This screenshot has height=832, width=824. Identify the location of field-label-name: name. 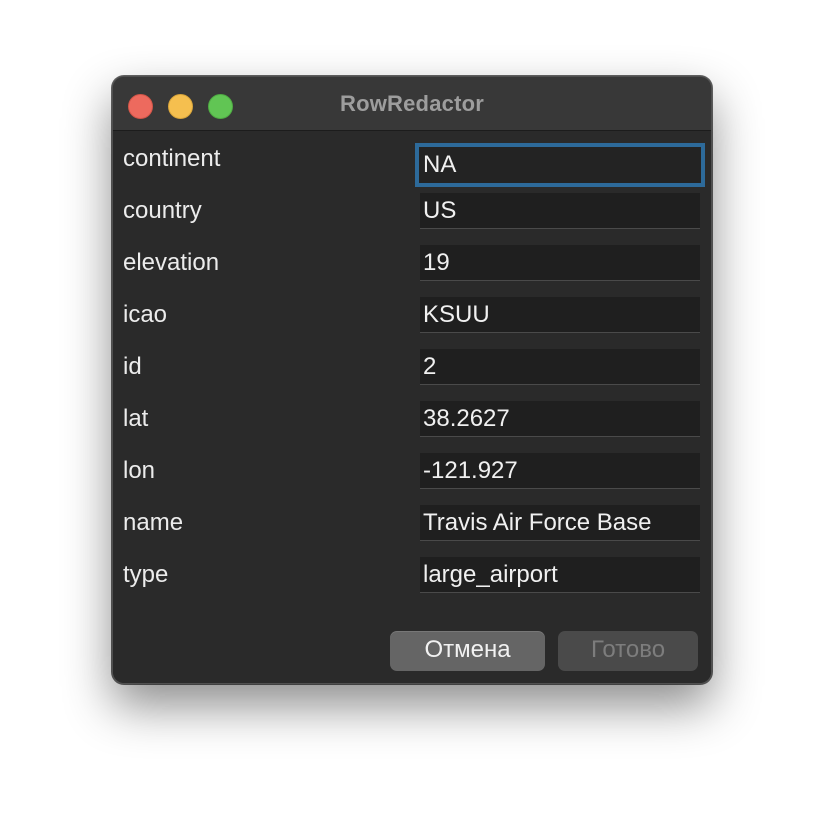
(153, 522).